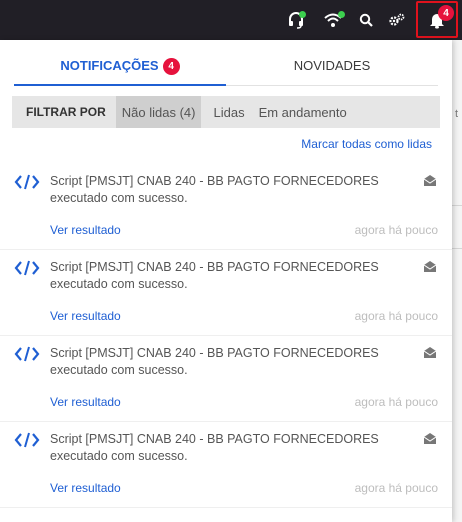 This screenshot has height=522, width=462. Describe the element at coordinates (109, 65) in the screenshot. I see `tab-label: NOTIFICAÇÕES` at that location.